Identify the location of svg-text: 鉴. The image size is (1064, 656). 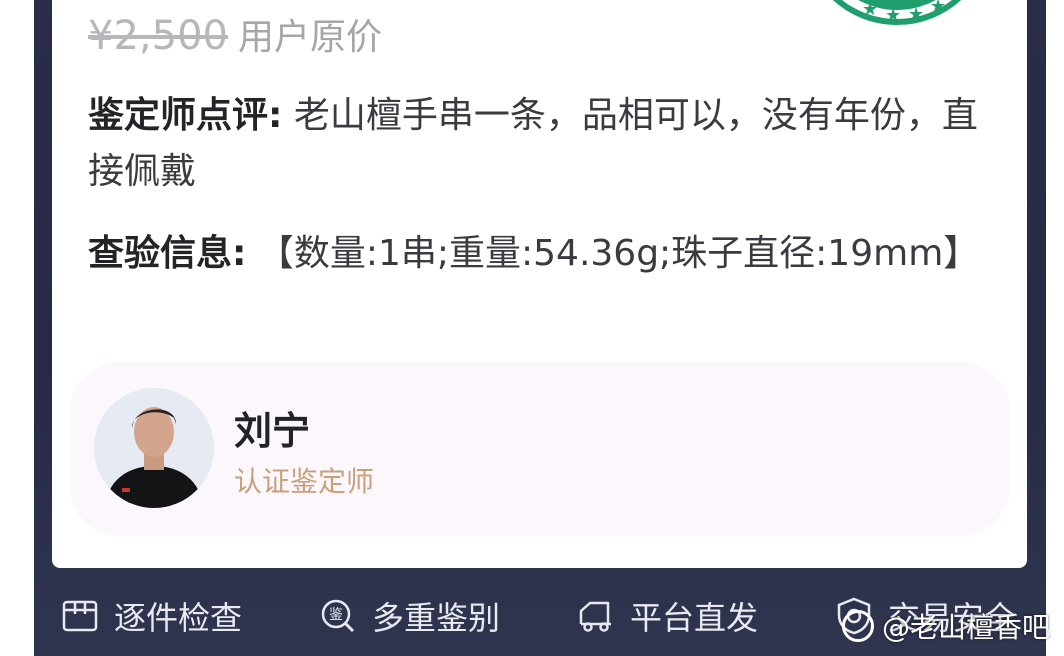
(336, 615).